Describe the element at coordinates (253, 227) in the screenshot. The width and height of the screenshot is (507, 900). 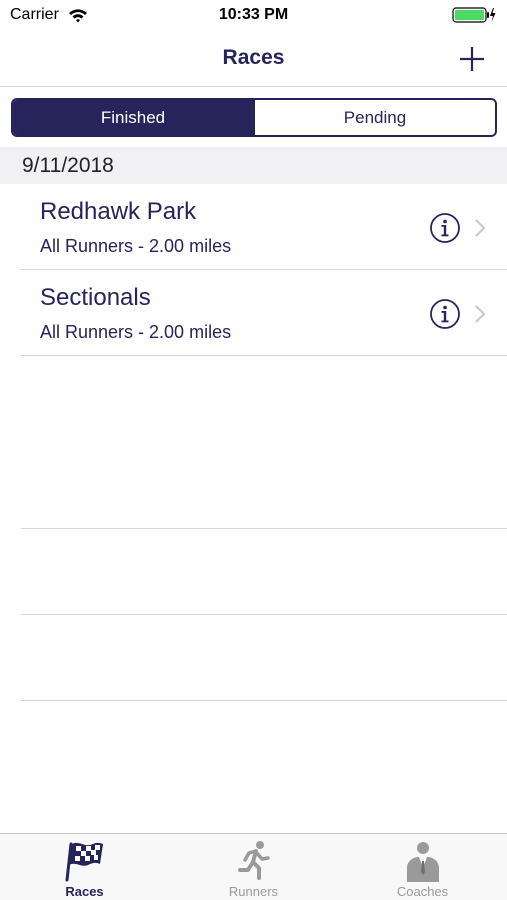
I see `race-row: Redhawk Park All Runners - 2.00 miles` at that location.